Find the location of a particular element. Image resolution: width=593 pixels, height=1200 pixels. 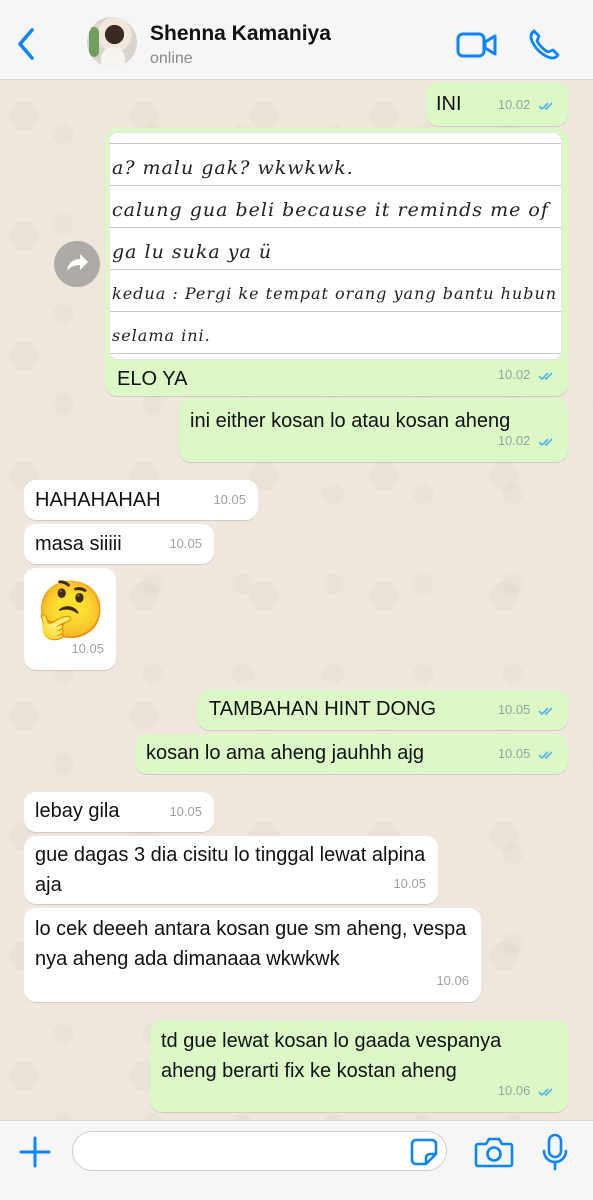

sticker-button is located at coordinates (424, 1152).